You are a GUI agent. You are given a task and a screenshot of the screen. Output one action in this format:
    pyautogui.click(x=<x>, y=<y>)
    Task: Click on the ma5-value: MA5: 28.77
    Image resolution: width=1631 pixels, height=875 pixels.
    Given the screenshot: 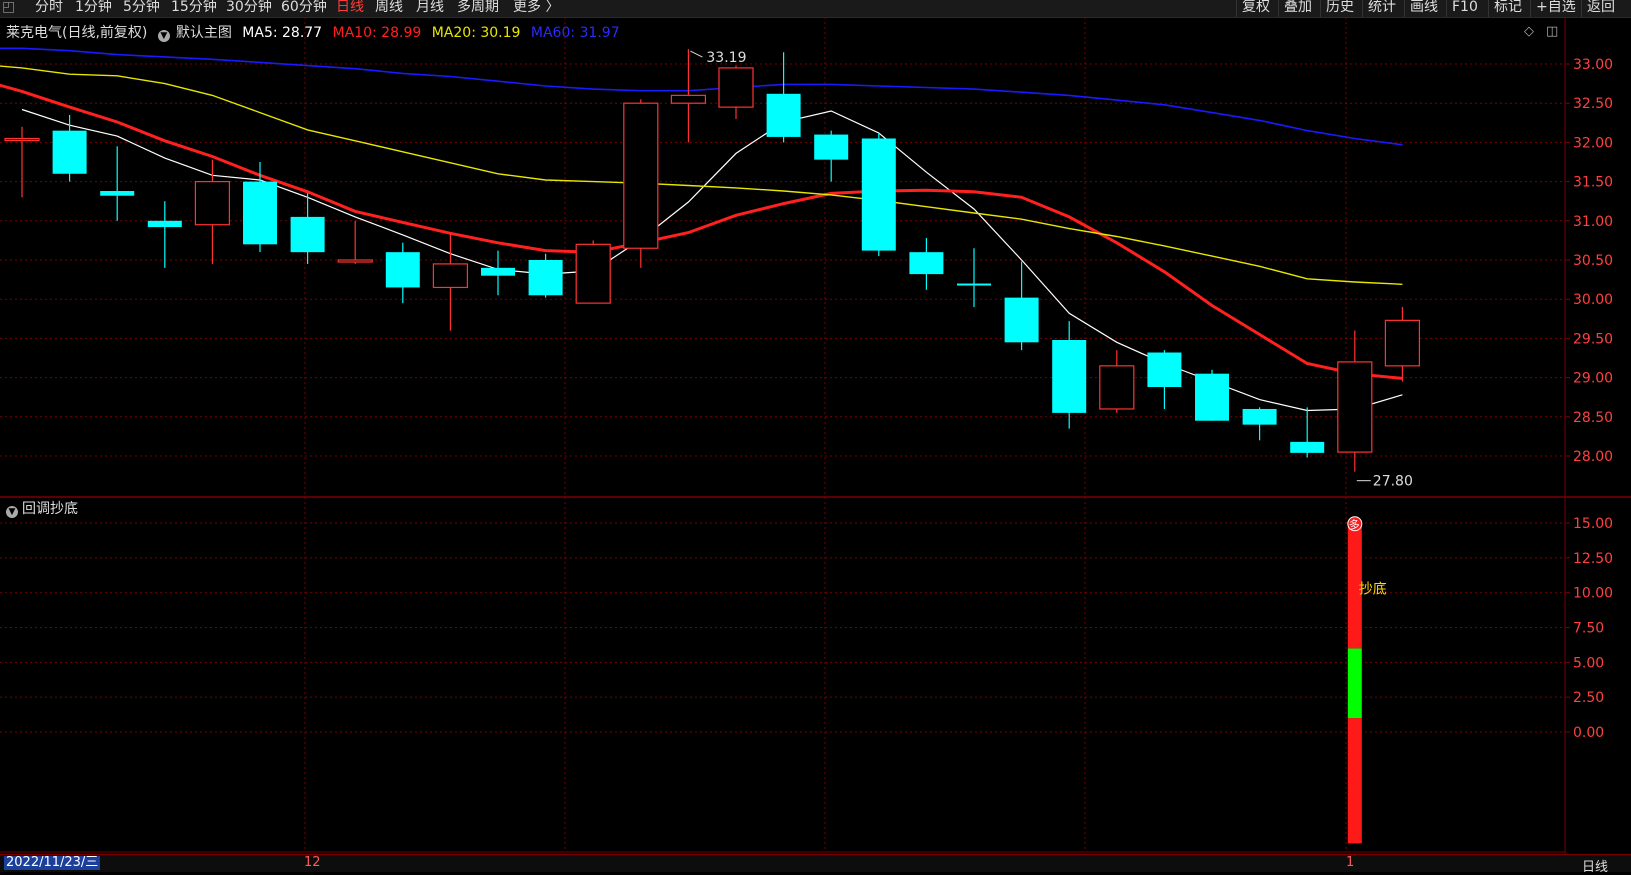 What is the action you would take?
    pyautogui.click(x=282, y=33)
    